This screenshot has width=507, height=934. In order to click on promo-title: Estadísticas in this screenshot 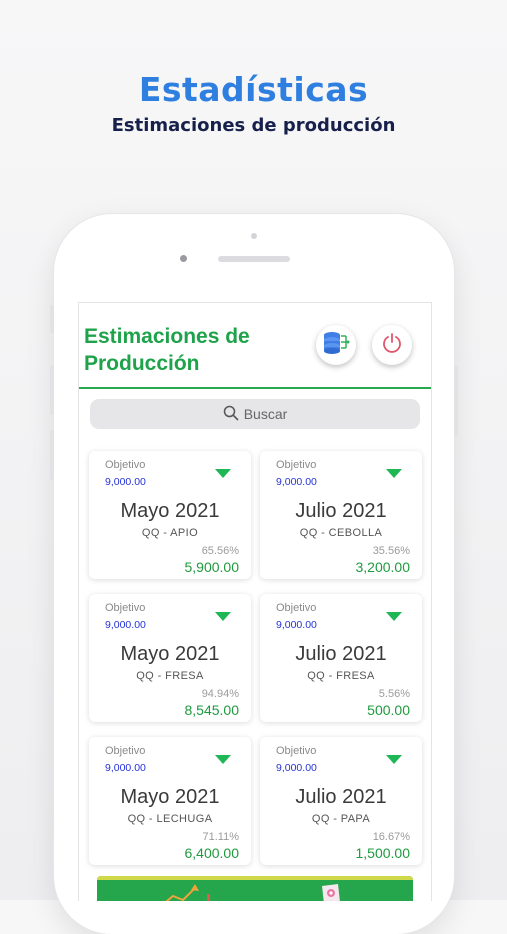, I will do `click(253, 89)`.